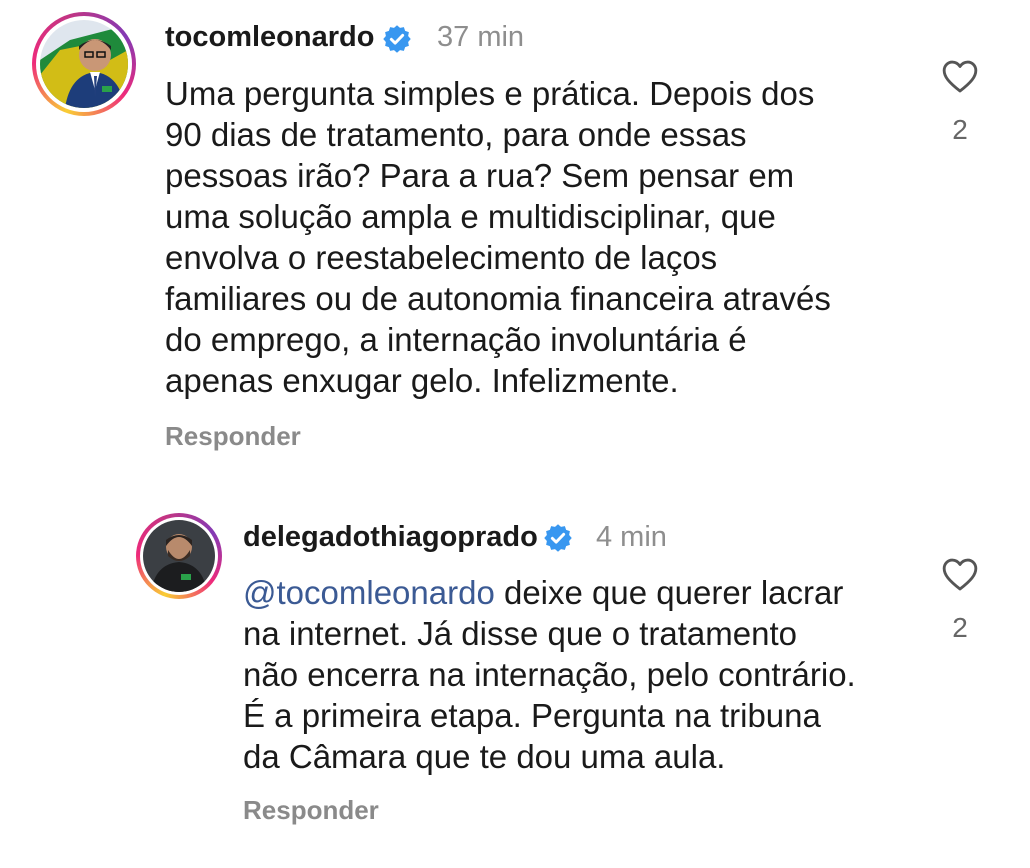 This screenshot has width=1030, height=868. I want to click on like-count: 2, so click(960, 627).